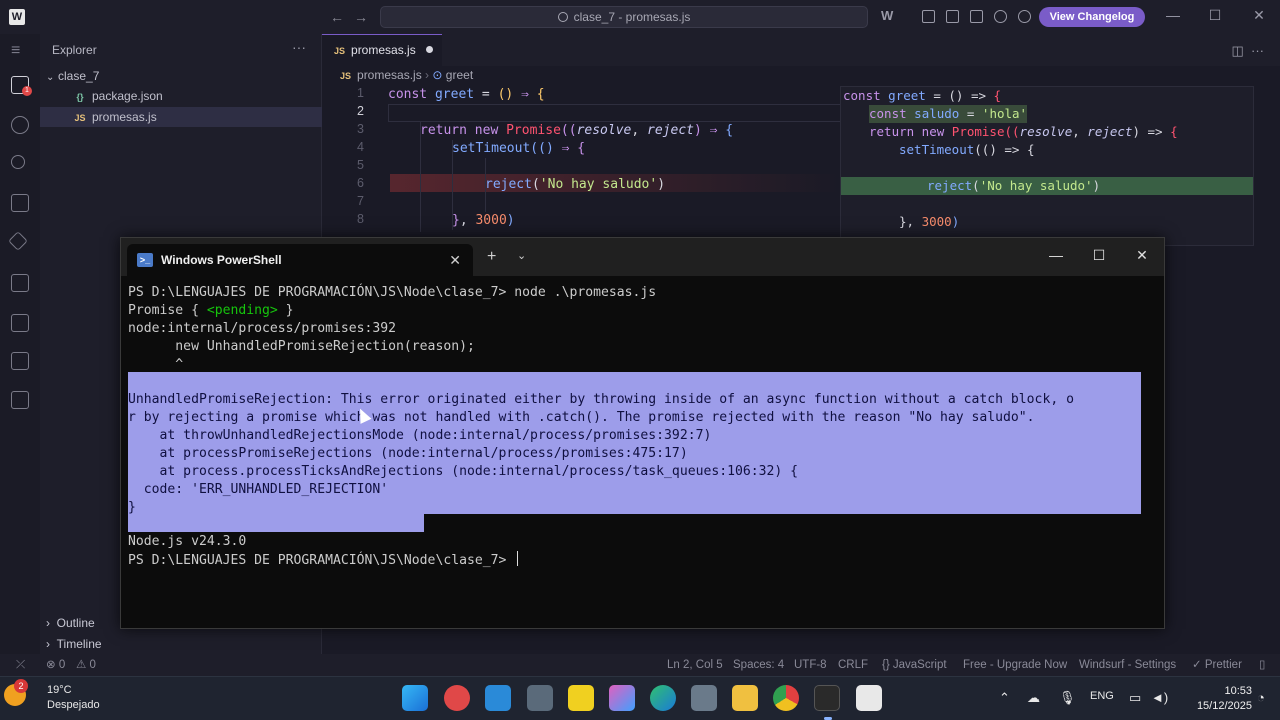  Describe the element at coordinates (20, 51) in the screenshot. I see `menu-icon: ≡` at that location.